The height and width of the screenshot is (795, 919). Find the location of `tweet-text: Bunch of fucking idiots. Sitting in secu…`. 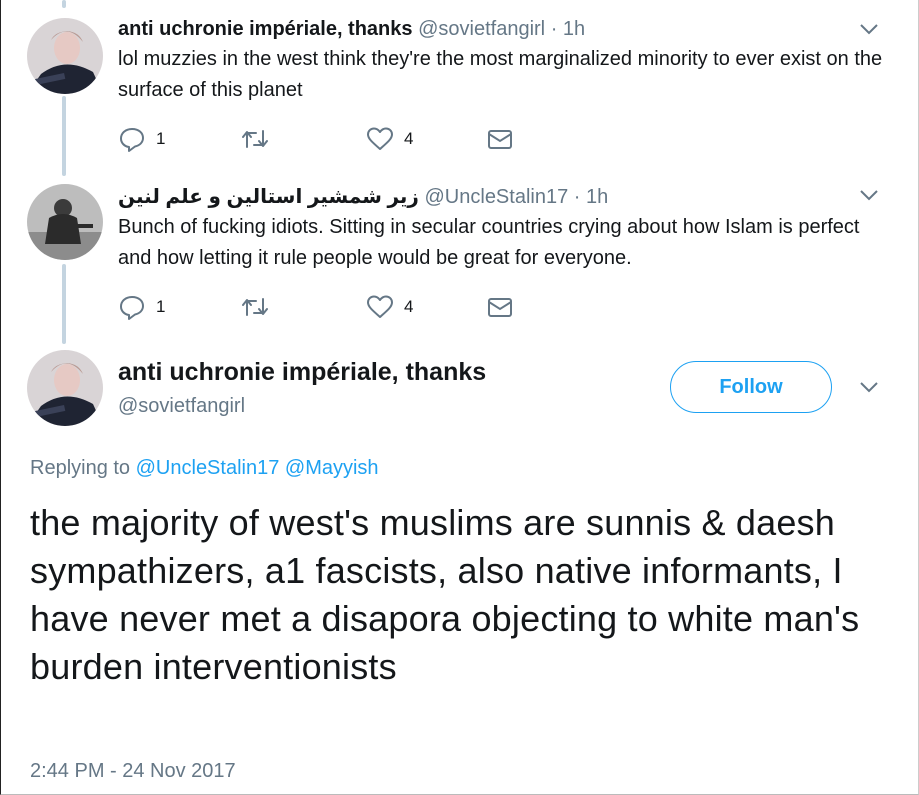

tweet-text: Bunch of fucking idiots. Sitting in secu… is located at coordinates (489, 242).